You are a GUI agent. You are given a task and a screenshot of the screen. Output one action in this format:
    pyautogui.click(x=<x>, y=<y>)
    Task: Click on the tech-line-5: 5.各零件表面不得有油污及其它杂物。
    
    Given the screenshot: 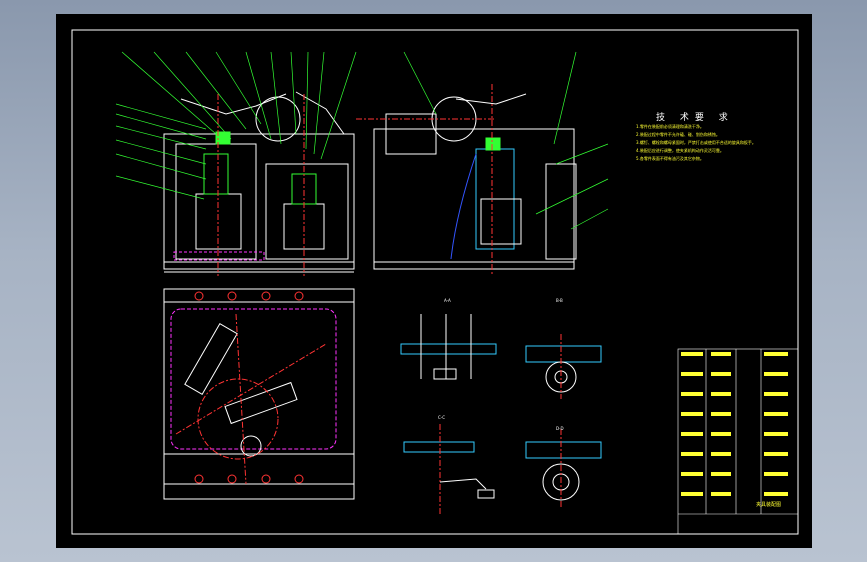 What is the action you would take?
    pyautogui.click(x=670, y=158)
    